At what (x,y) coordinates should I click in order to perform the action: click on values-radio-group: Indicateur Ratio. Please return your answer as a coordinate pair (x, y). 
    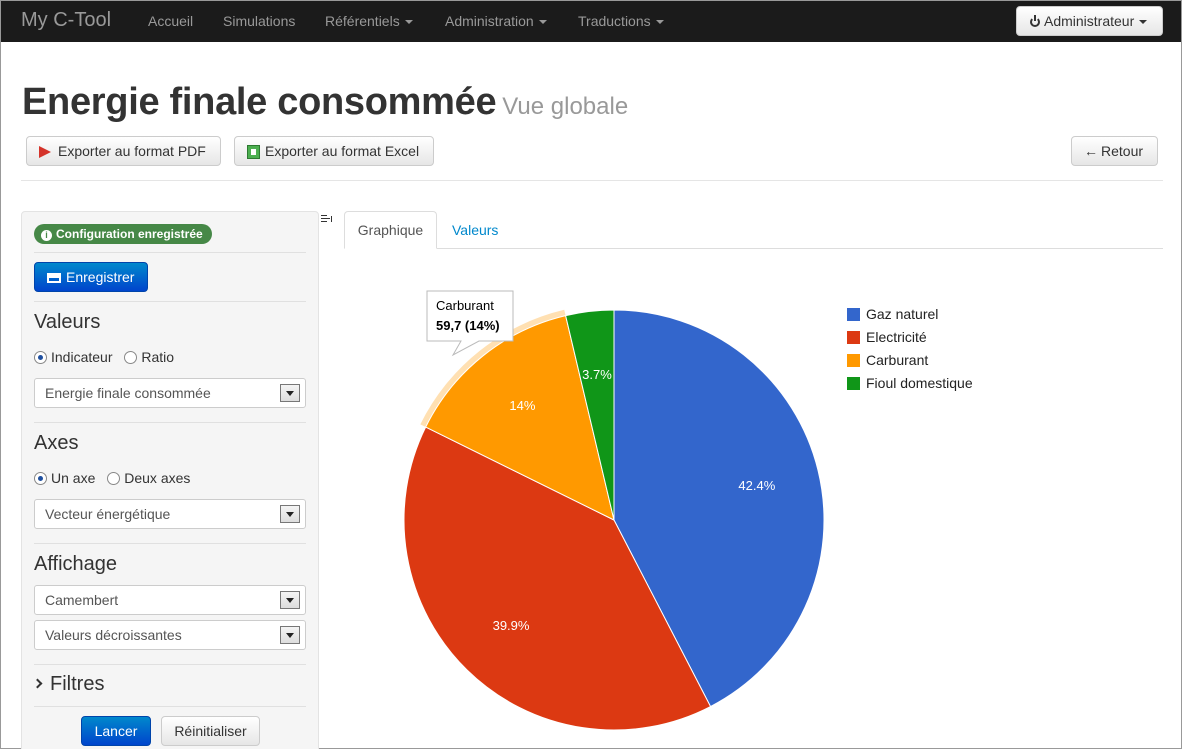
    Looking at the image, I should click on (108, 357).